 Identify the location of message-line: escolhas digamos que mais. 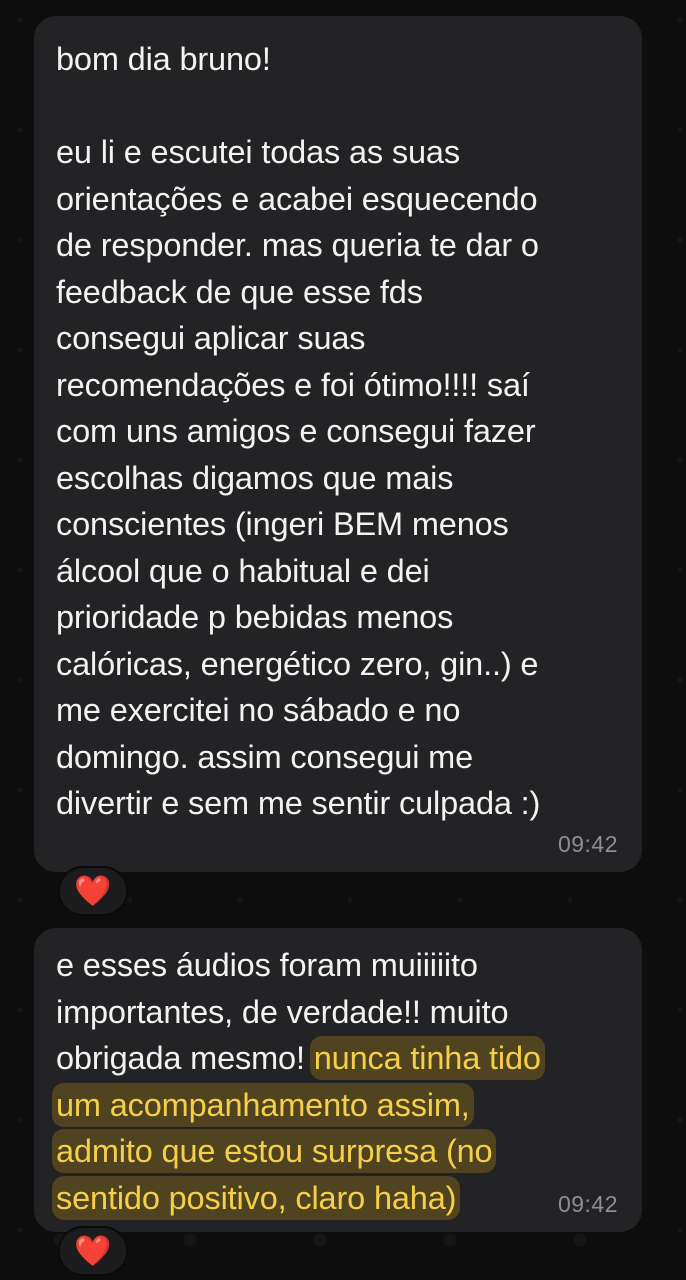
(337, 478).